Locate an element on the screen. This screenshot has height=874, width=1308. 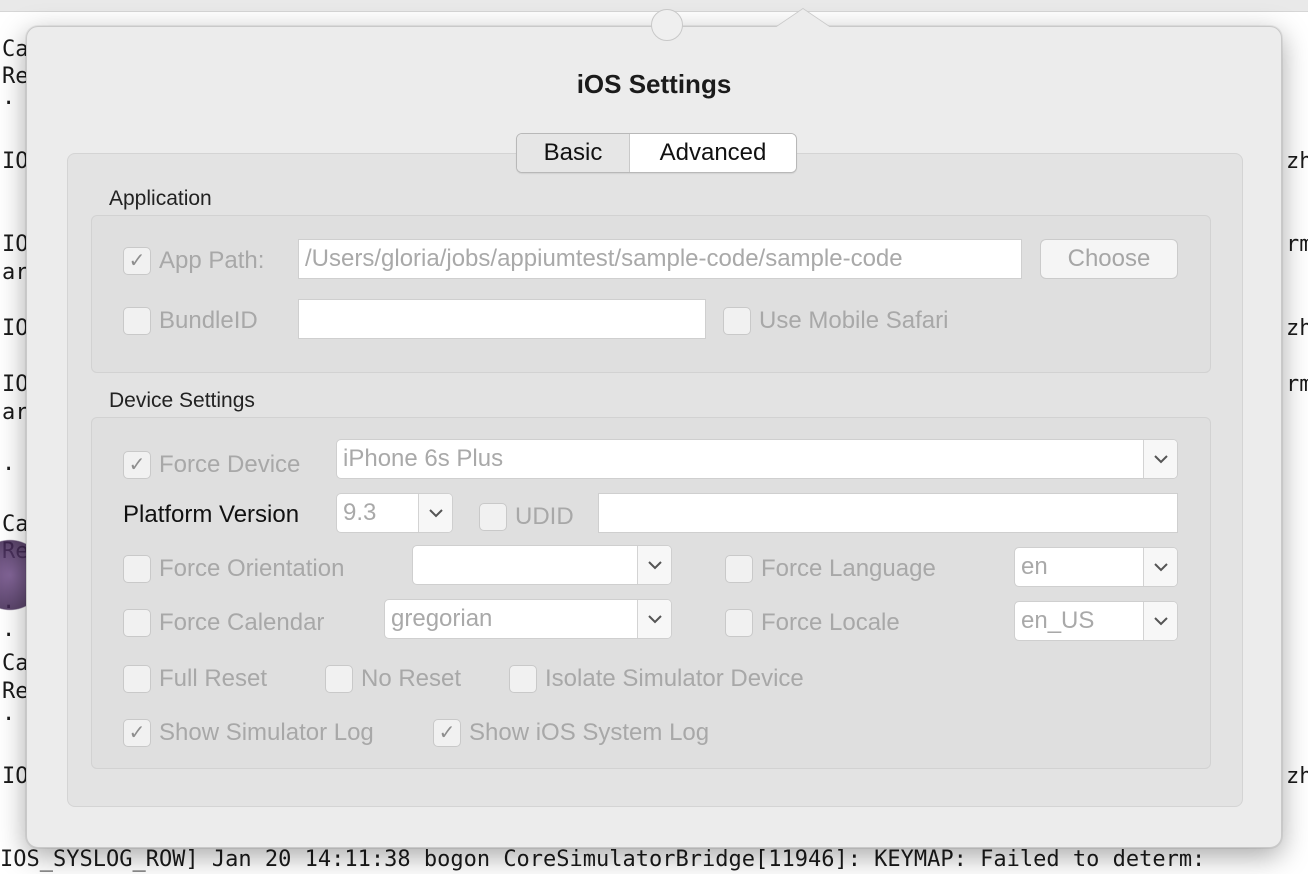
force-language-label: Force Language is located at coordinates (848, 568).